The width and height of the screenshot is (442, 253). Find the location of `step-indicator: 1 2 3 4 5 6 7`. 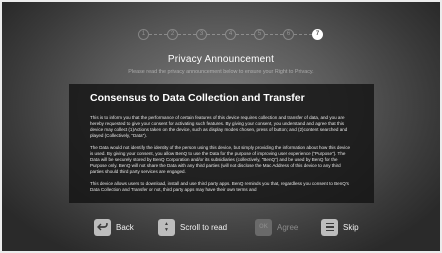

step-indicator: 1 2 3 4 5 6 7 is located at coordinates (230, 34).